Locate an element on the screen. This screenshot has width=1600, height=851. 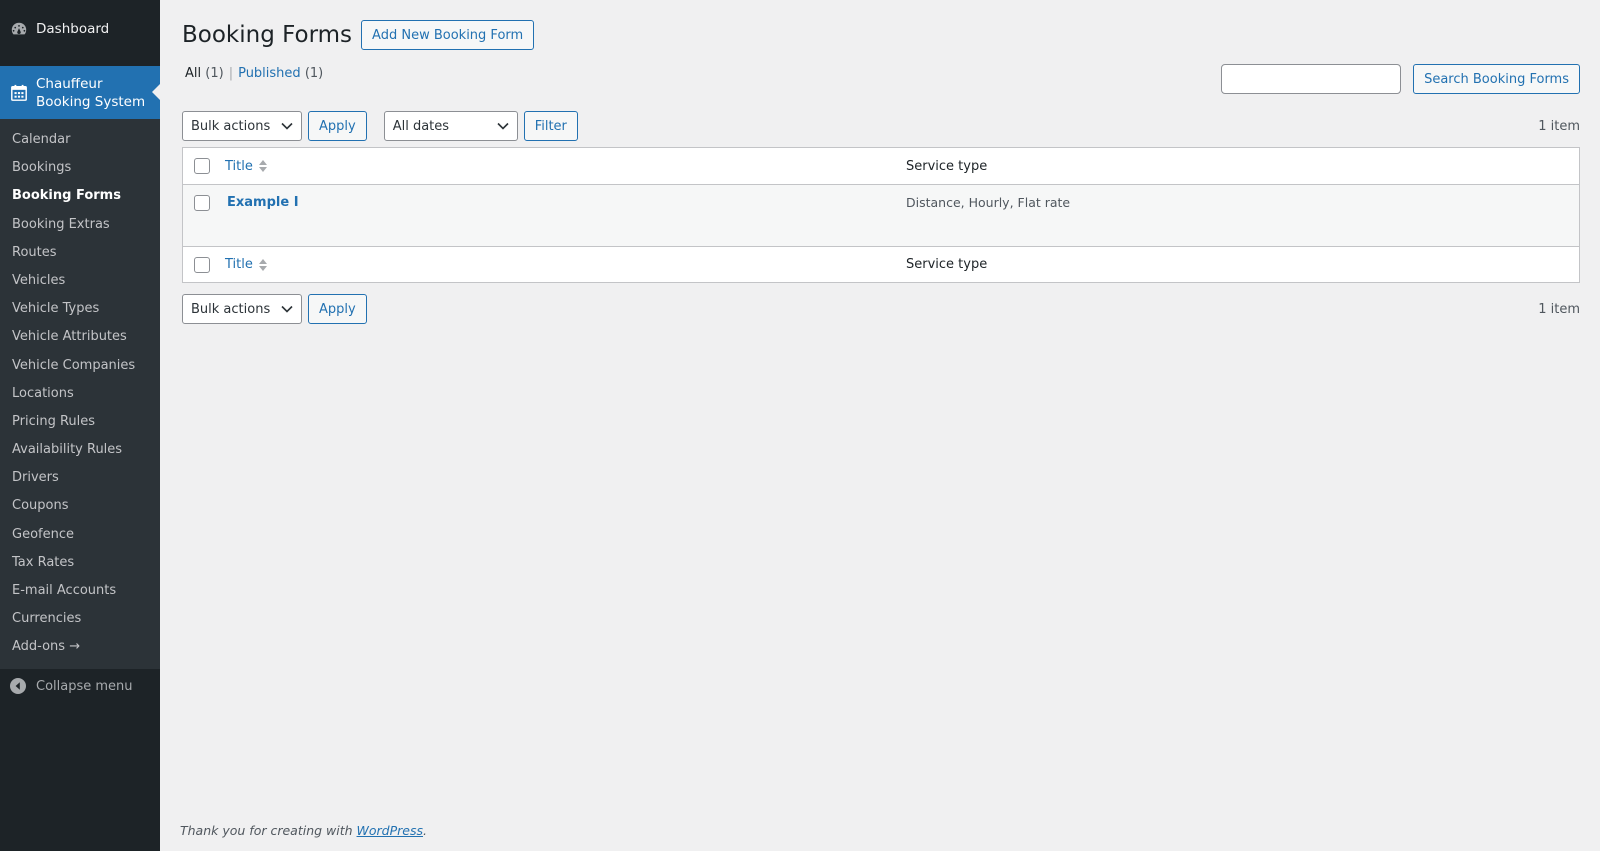
apply-button: Apply is located at coordinates (337, 126).